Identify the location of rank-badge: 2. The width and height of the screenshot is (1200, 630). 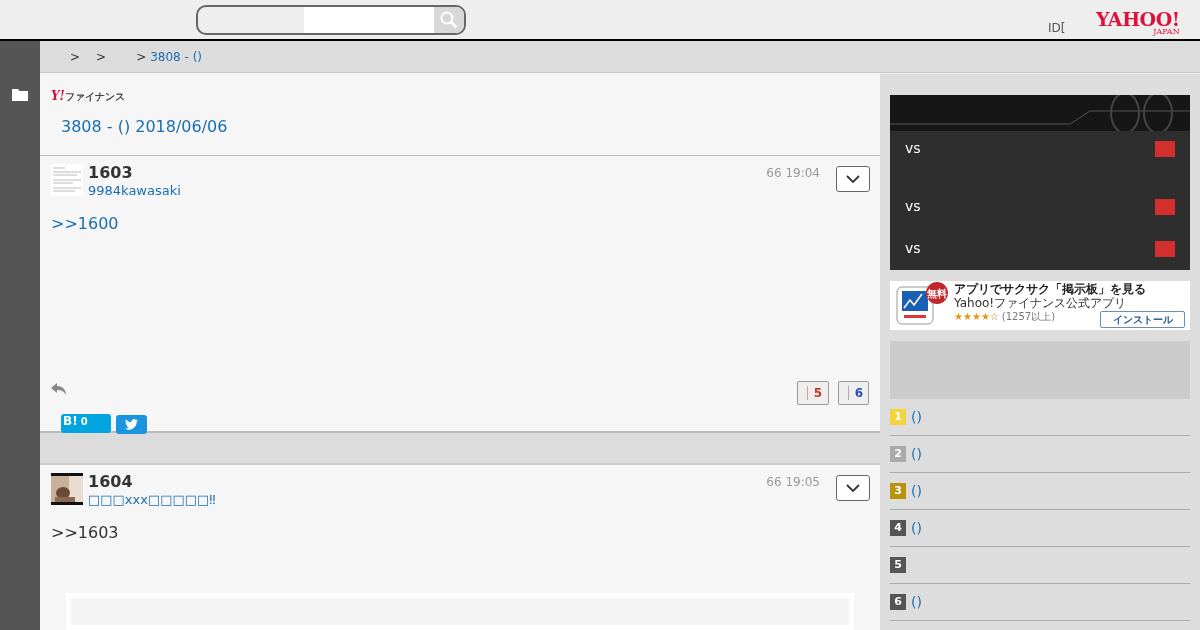
(898, 454).